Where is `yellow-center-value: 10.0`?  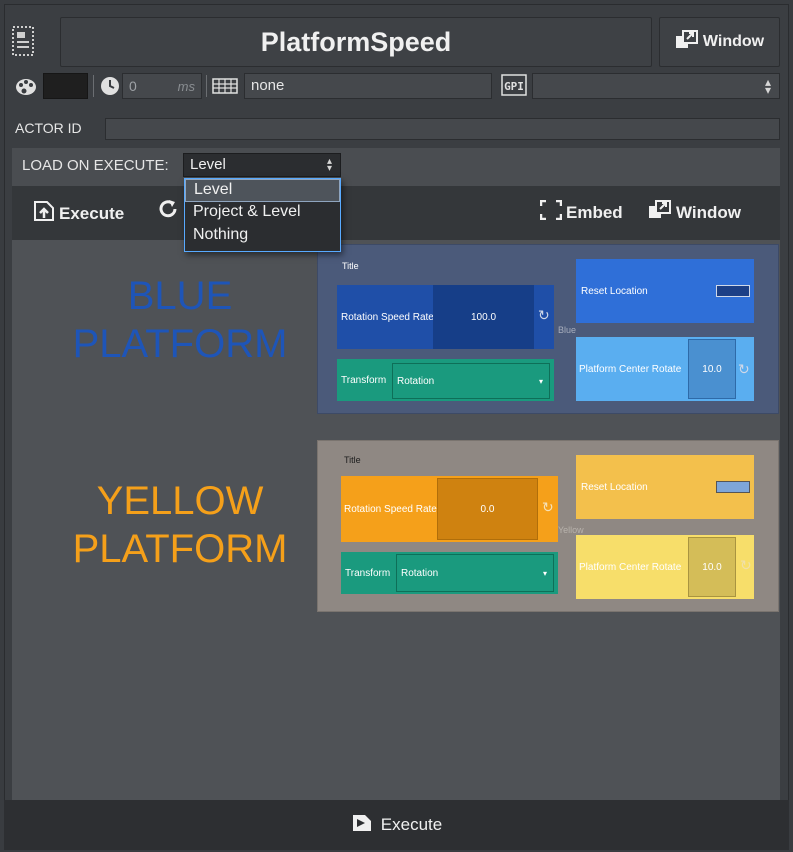
yellow-center-value: 10.0 is located at coordinates (712, 567).